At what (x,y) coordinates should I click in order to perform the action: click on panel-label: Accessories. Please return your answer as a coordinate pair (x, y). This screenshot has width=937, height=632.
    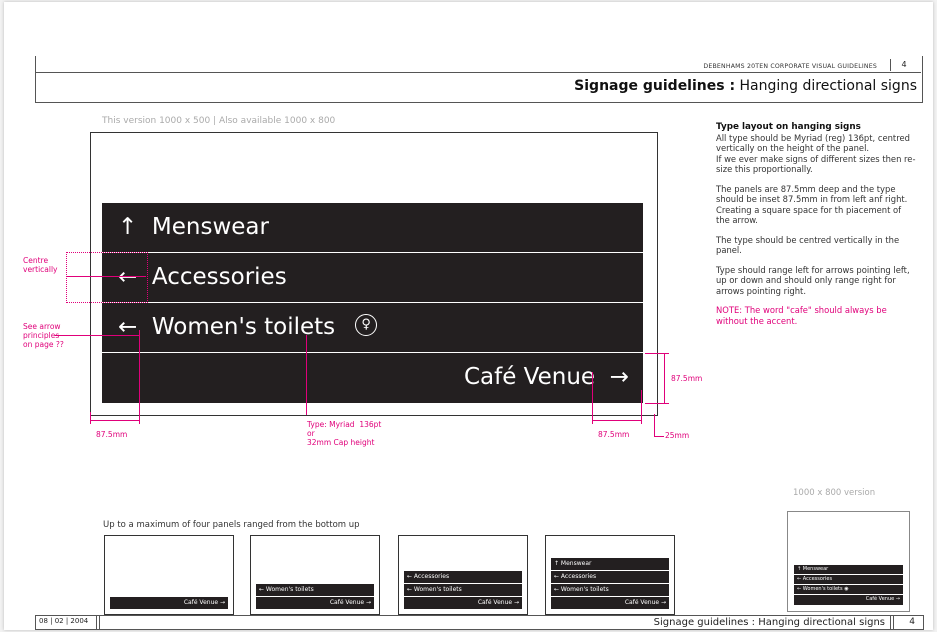
    Looking at the image, I should click on (219, 277).